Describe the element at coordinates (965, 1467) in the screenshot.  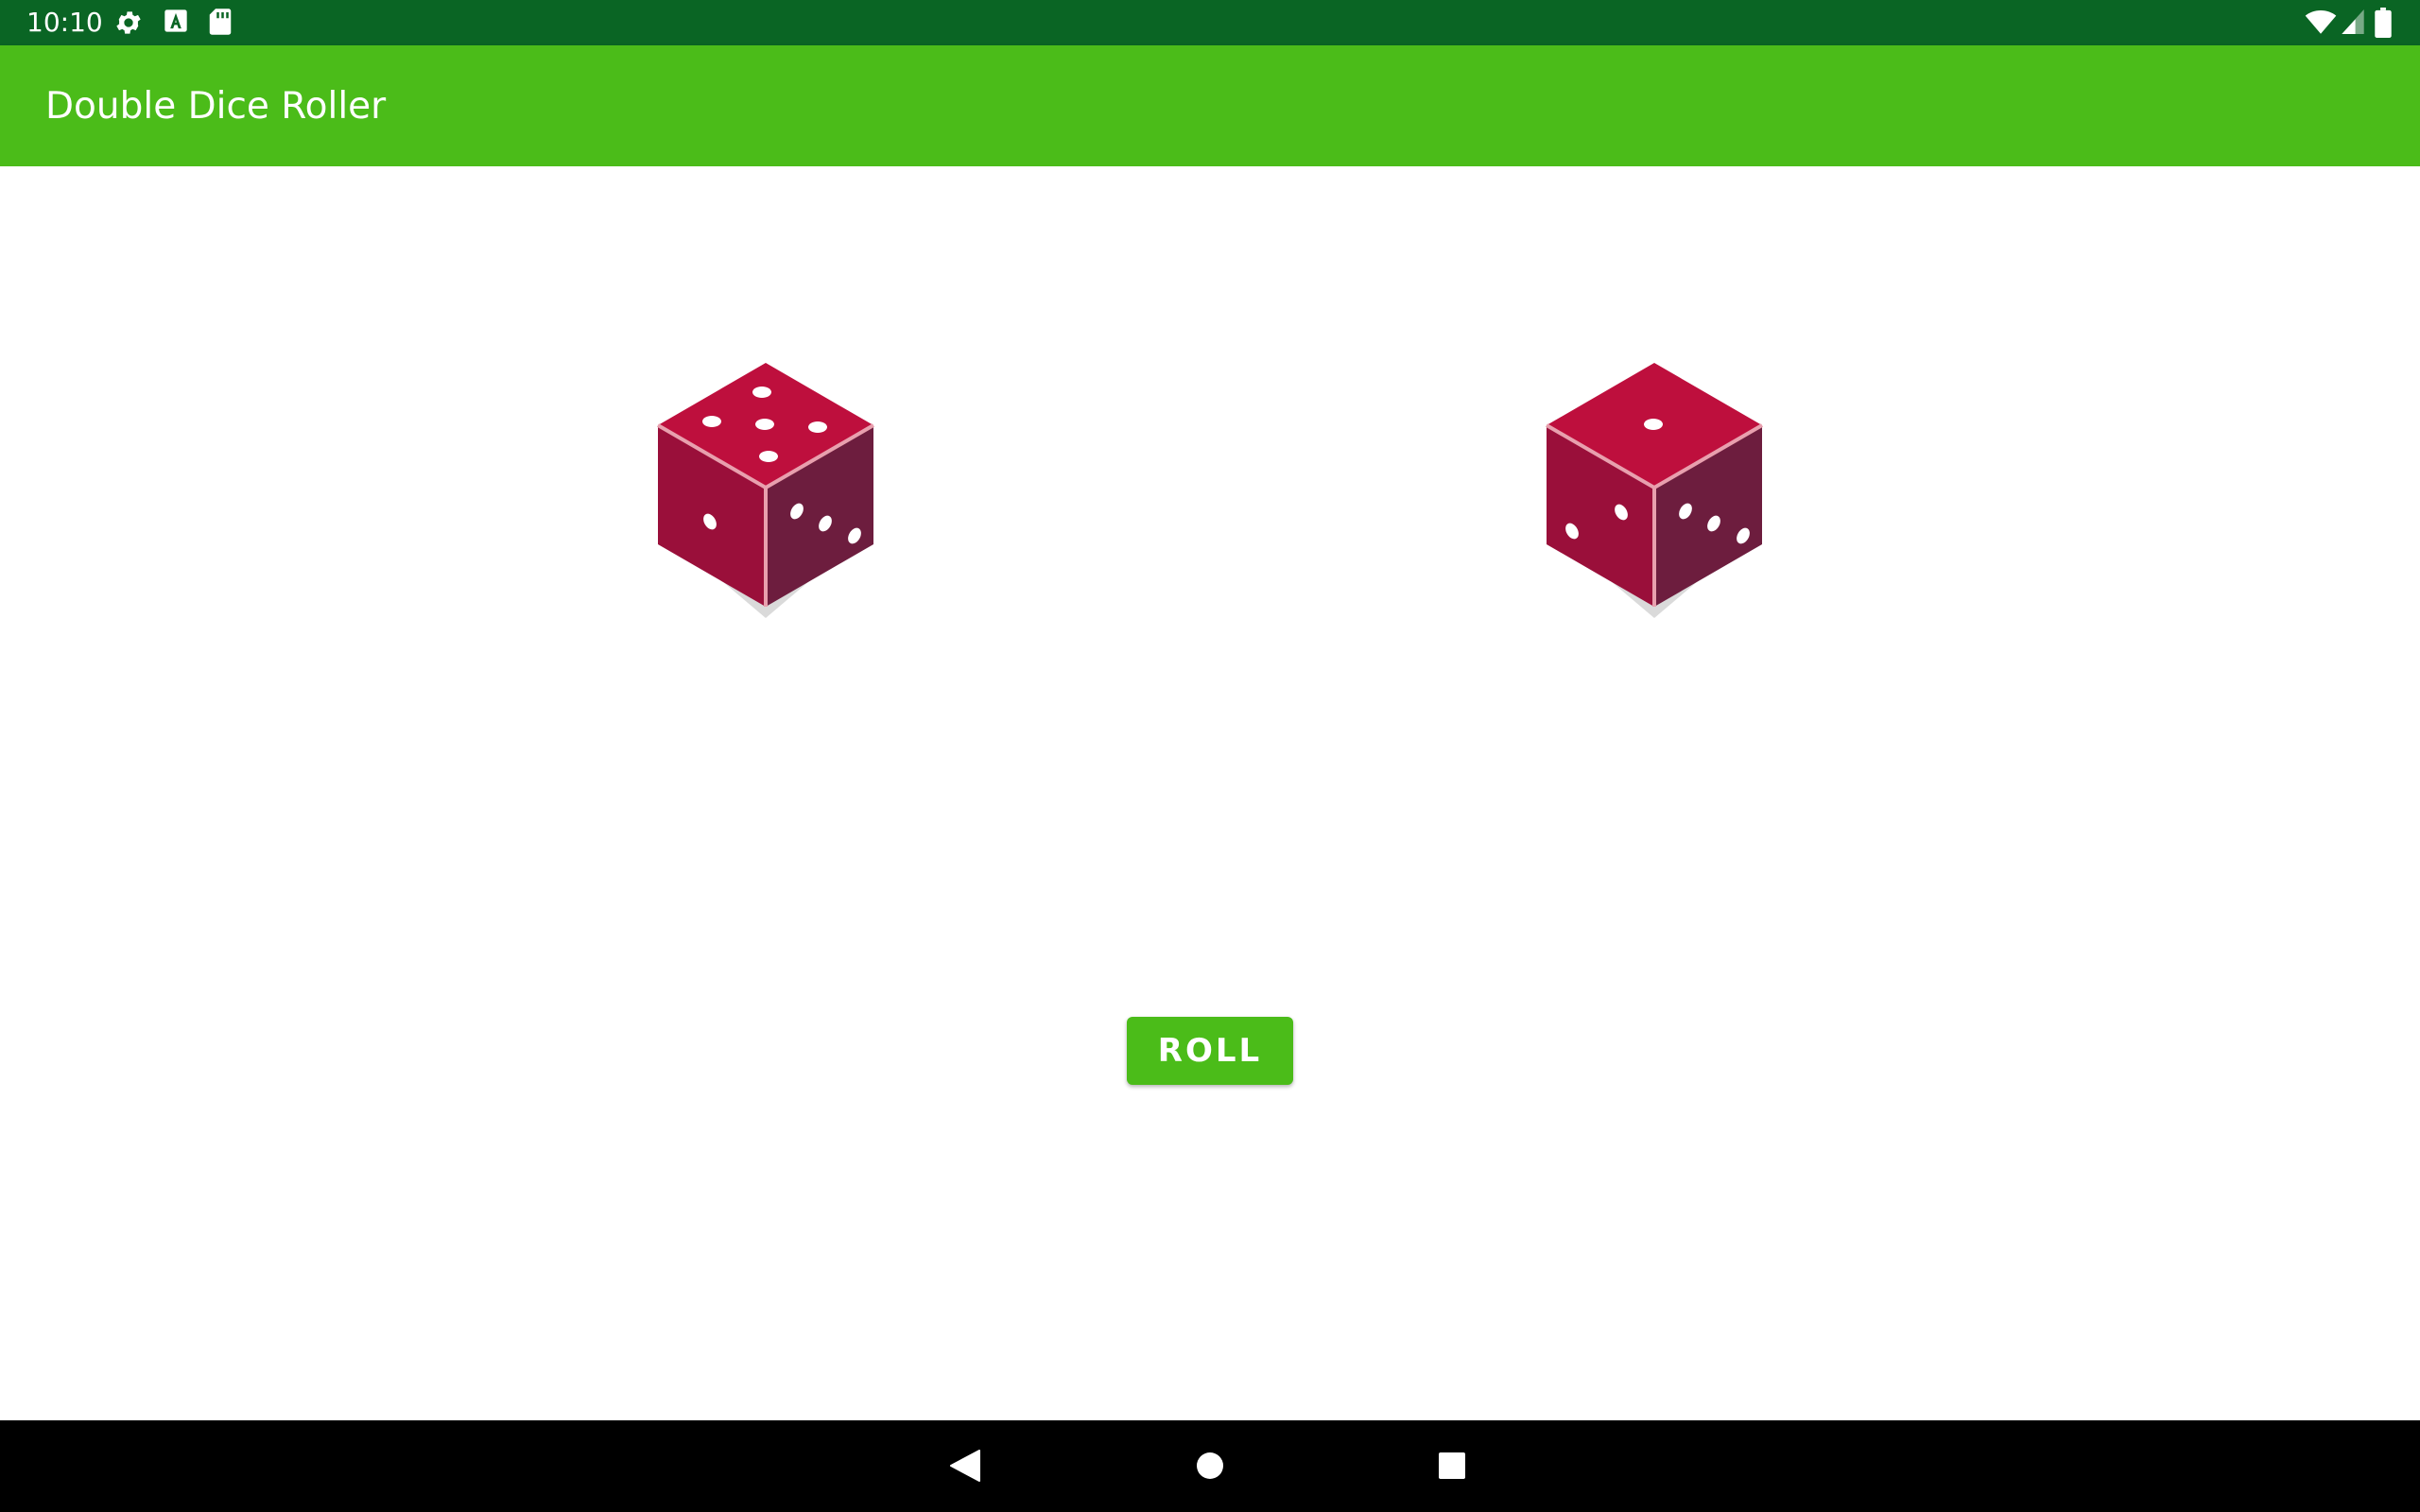
I see `back-icon` at that location.